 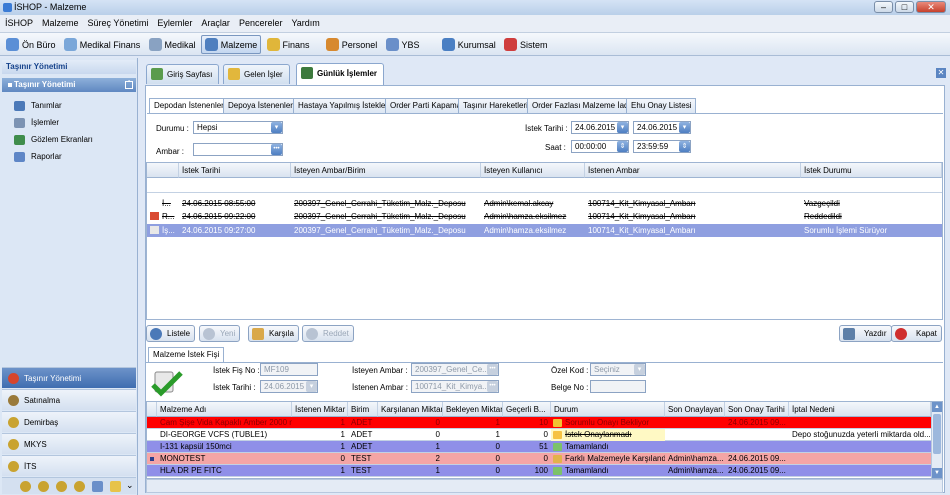 What do you see at coordinates (69, 85) in the screenshot?
I see `sidebar-section-tasinir: Taşınır Yönetimi ˆ` at bounding box center [69, 85].